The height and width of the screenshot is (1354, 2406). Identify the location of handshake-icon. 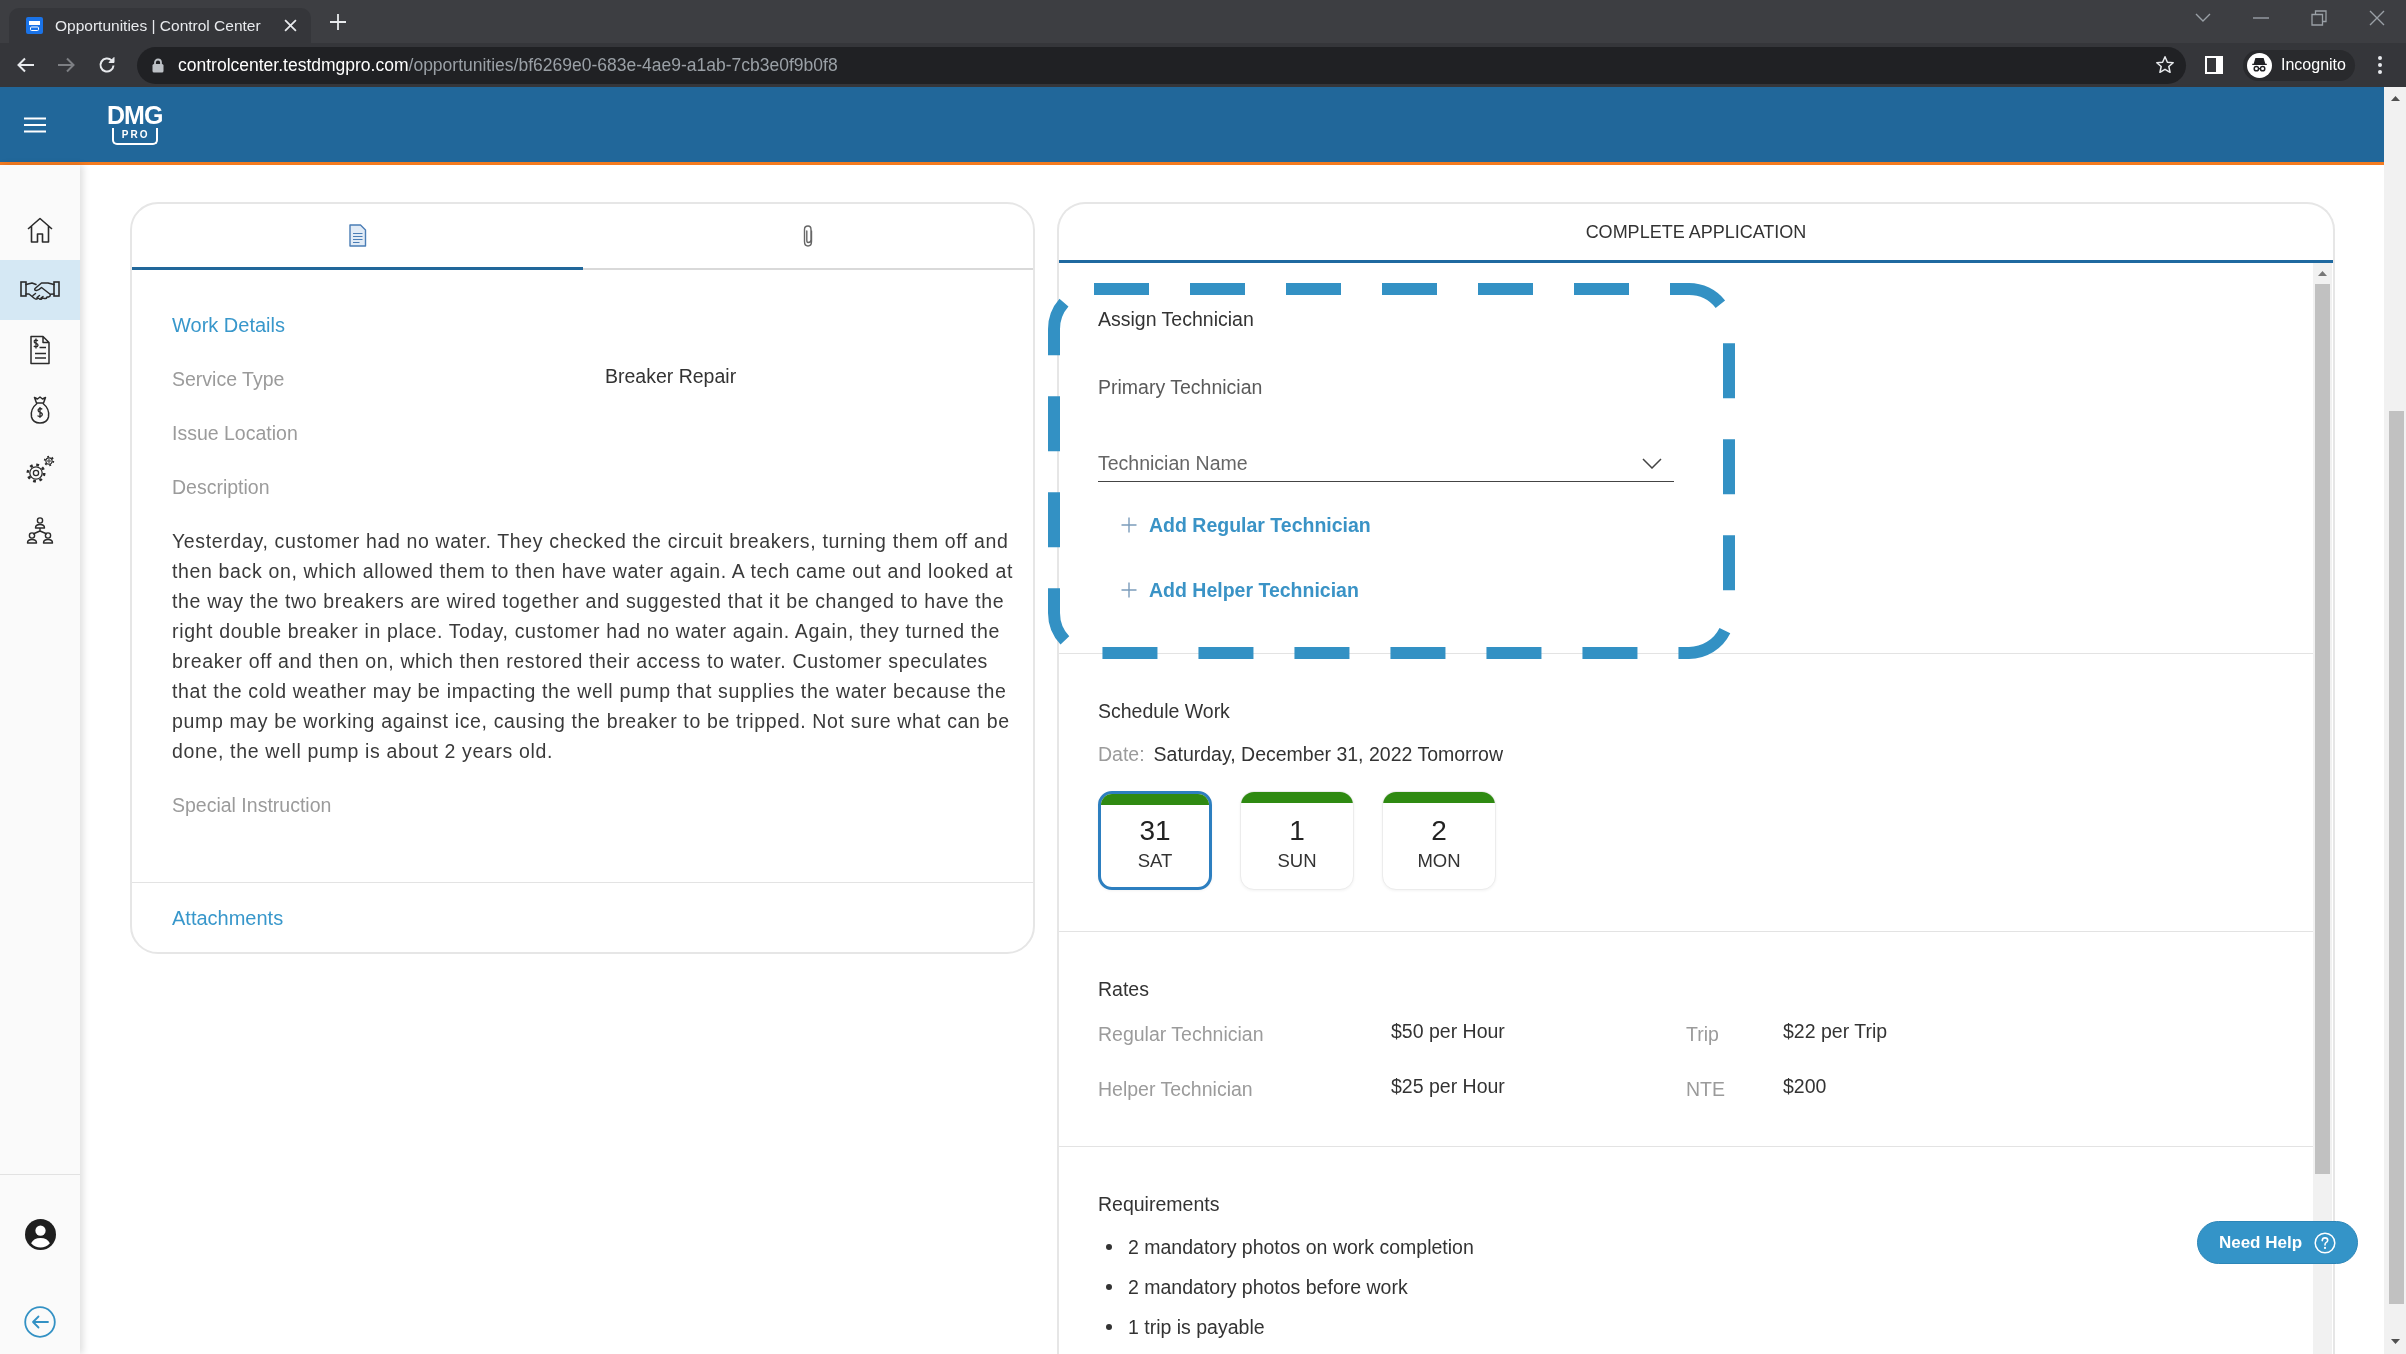
(40, 290).